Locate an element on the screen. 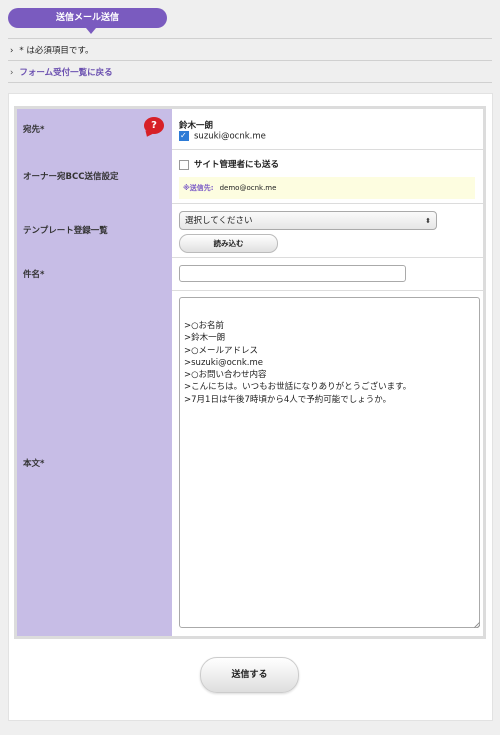 The width and height of the screenshot is (500, 735). send-button: 送信する is located at coordinates (249, 675).